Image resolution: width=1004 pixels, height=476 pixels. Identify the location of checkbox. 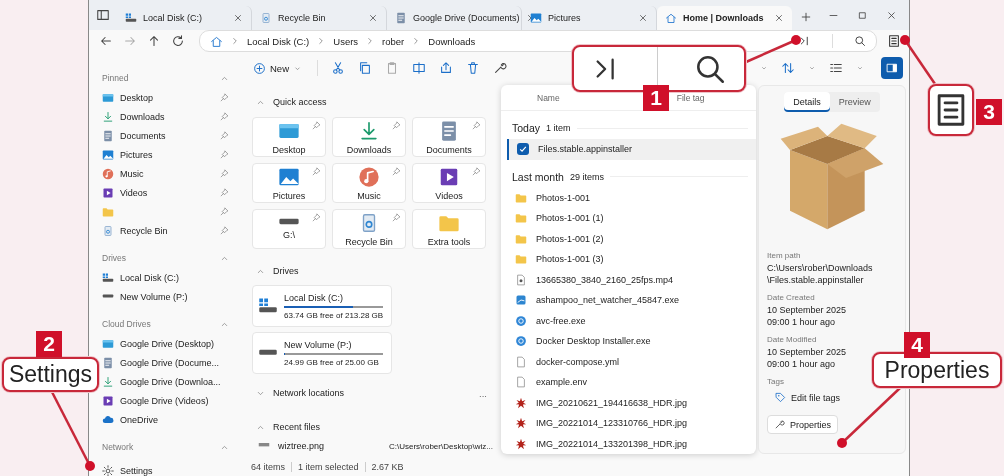
(523, 149).